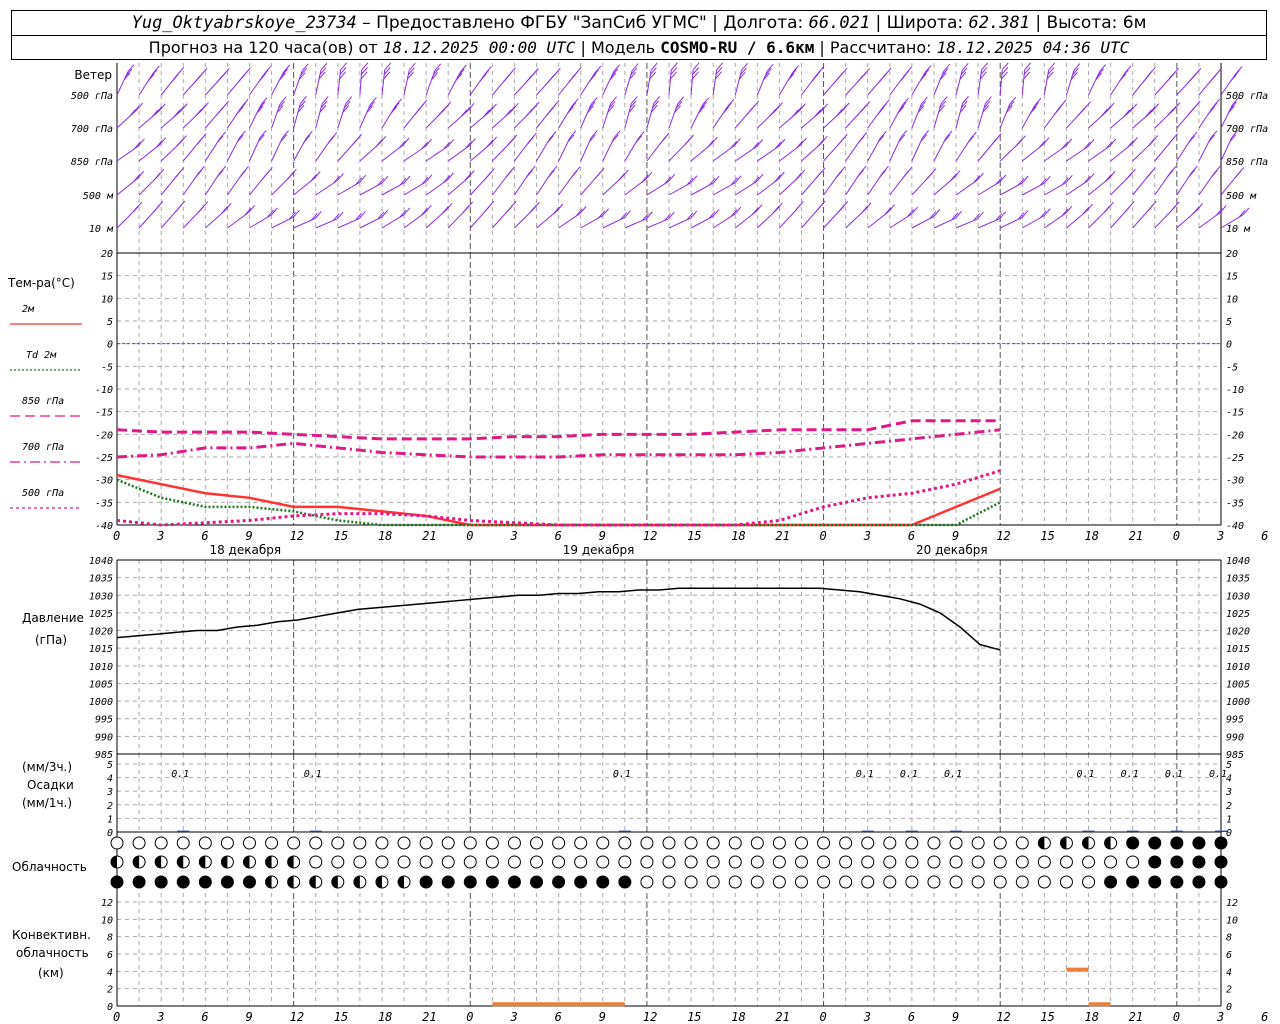 Image resolution: width=1280 pixels, height=1024 pixels. What do you see at coordinates (110, 938) in the screenshot?
I see `conv-ytick-left: 8` at bounding box center [110, 938].